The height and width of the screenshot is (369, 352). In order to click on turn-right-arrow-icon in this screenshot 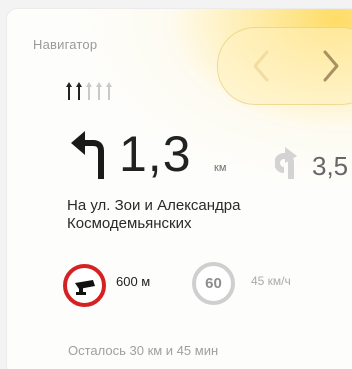, I will do `click(288, 166)`.